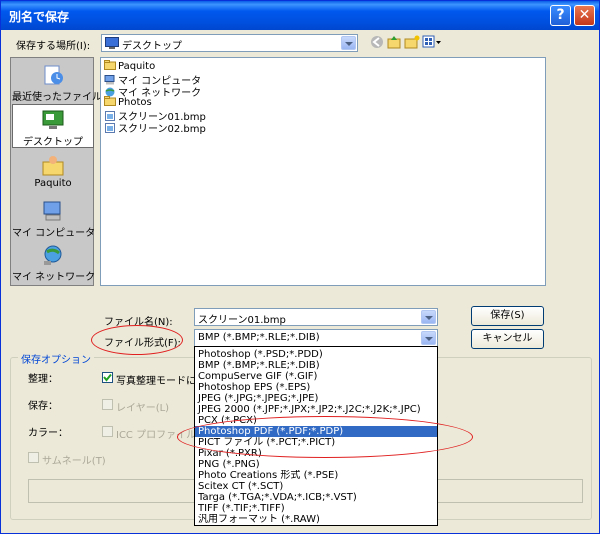  What do you see at coordinates (229, 43) in the screenshot?
I see `save-in-combo: デスクトップ` at bounding box center [229, 43].